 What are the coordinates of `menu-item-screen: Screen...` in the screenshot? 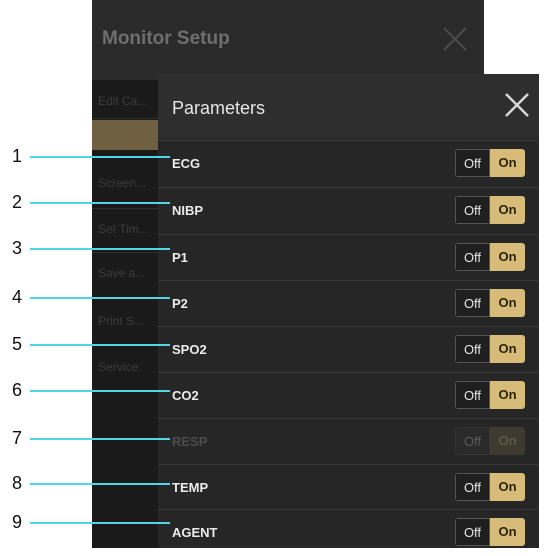 It's located at (128, 183).